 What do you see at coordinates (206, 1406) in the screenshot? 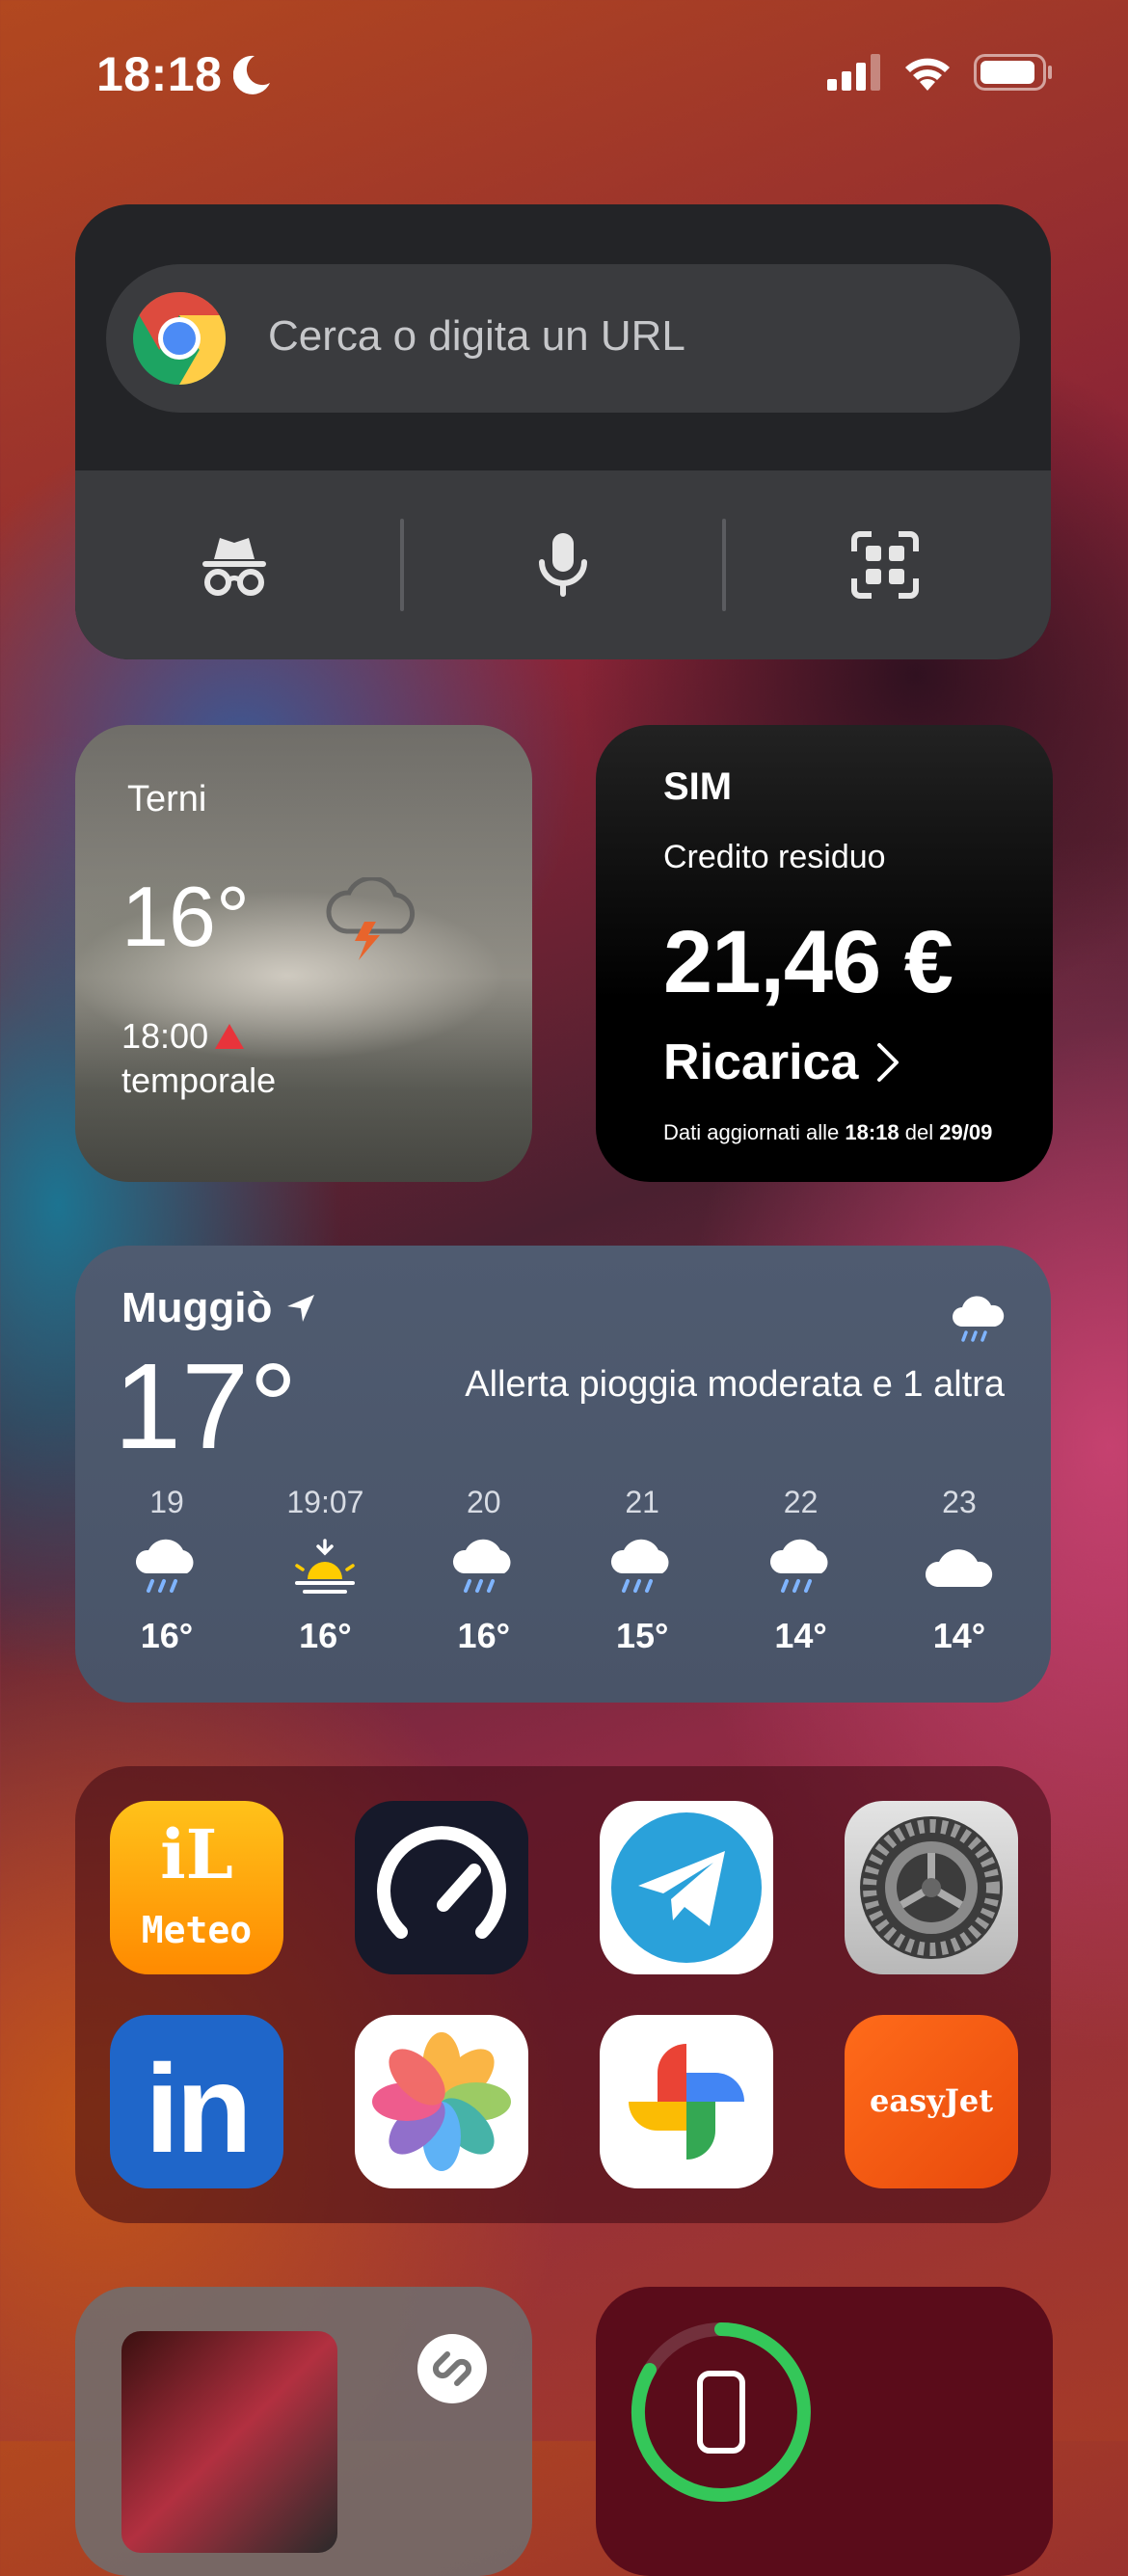
I see `weather-temperature: 17°` at bounding box center [206, 1406].